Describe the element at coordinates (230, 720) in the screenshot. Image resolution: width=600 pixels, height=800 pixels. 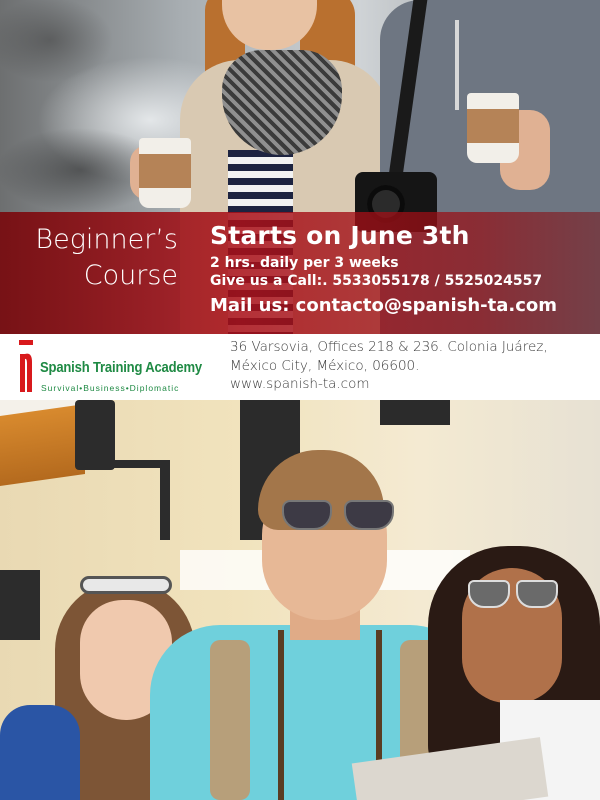
I see `backpack-strap` at that location.